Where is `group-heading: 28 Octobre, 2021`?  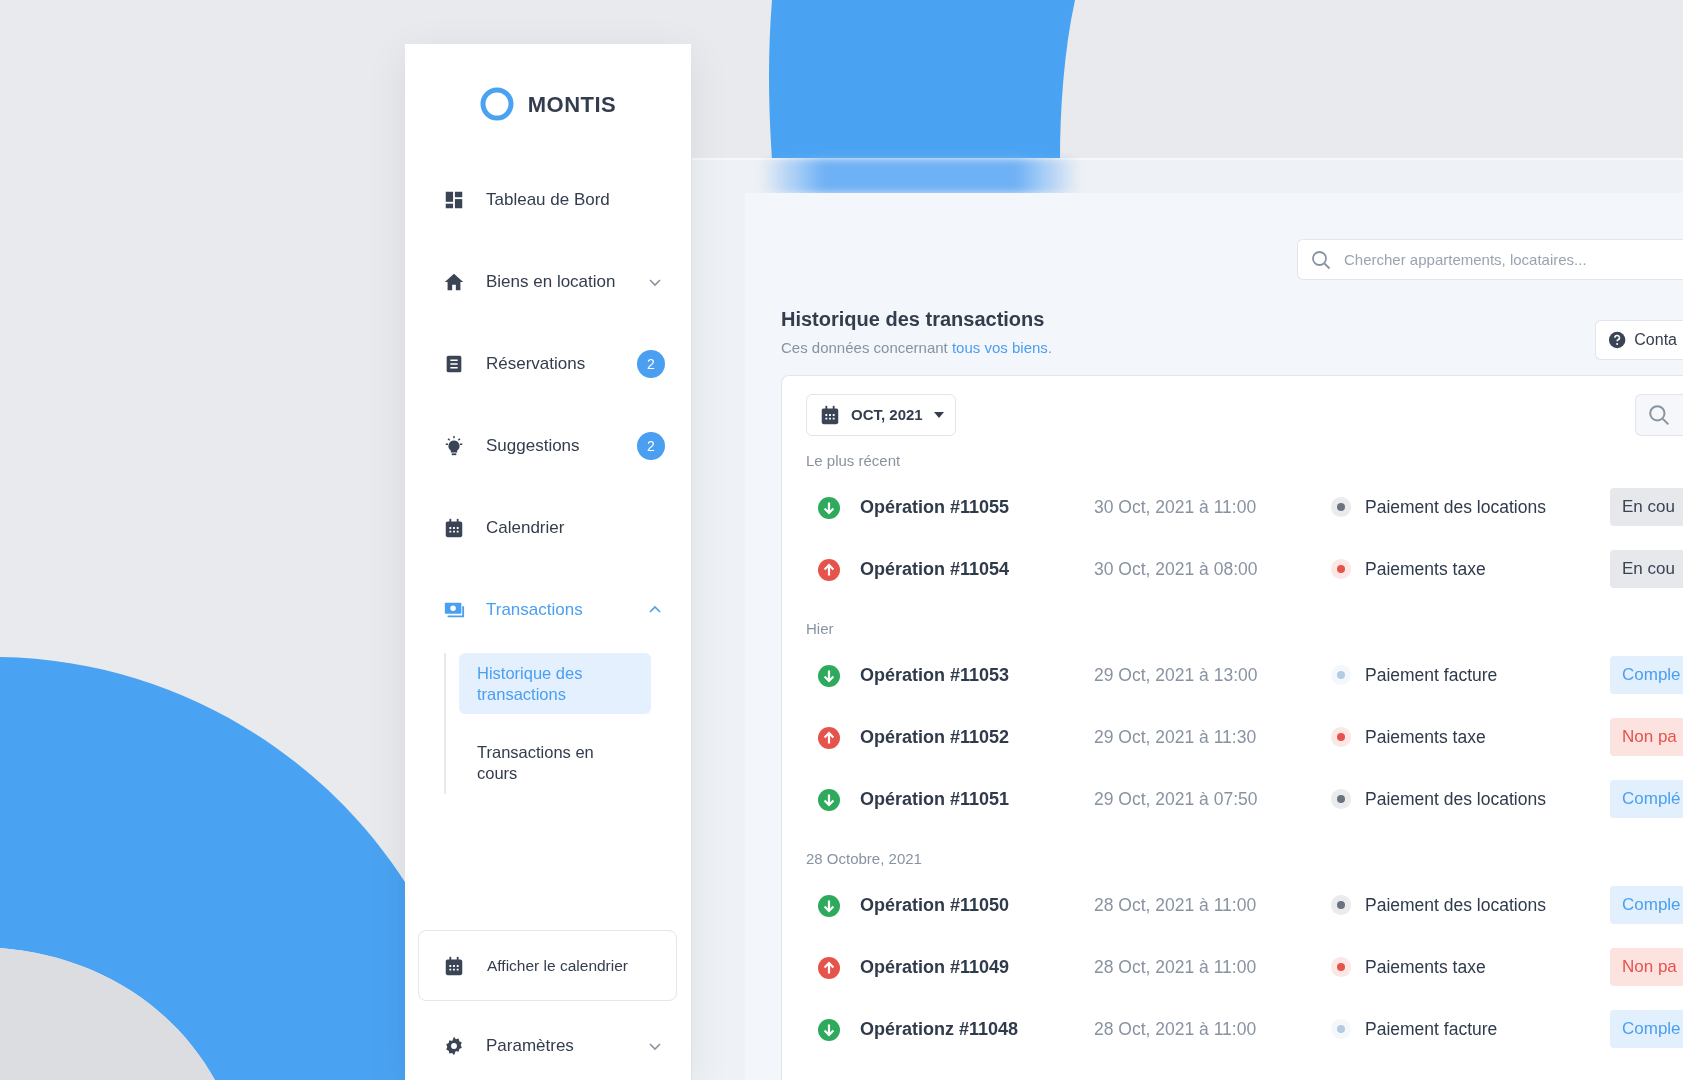 group-heading: 28 Octobre, 2021 is located at coordinates (864, 859).